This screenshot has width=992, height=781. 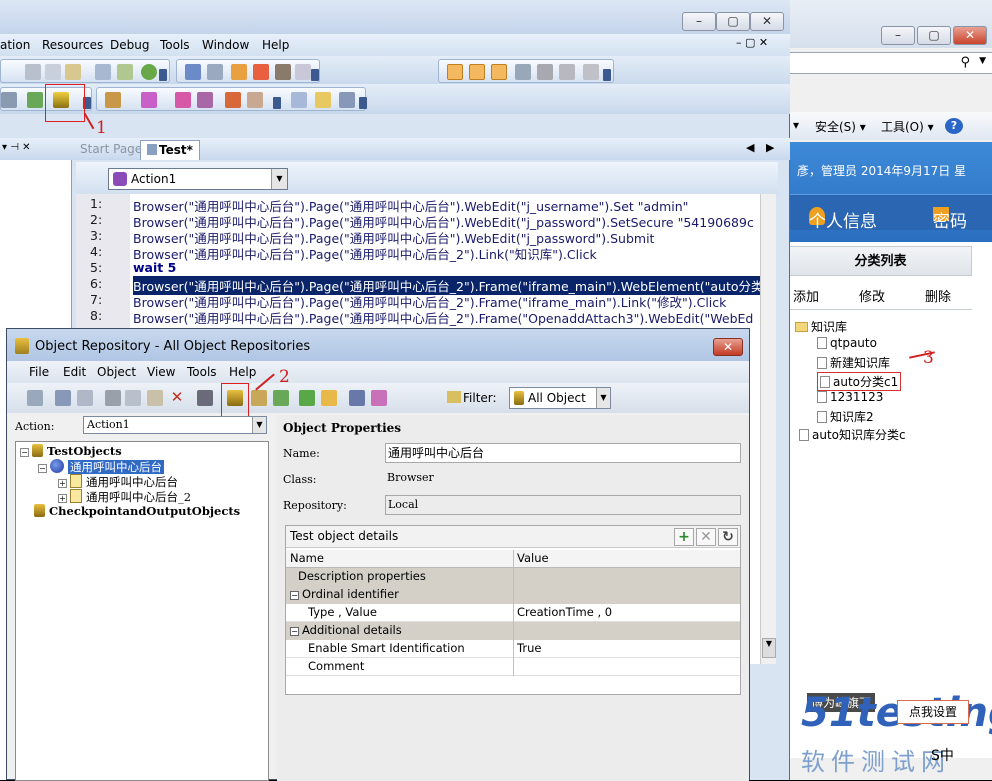 What do you see at coordinates (845, 416) in the screenshot?
I see `tree-item-kb2: 知识库2` at bounding box center [845, 416].